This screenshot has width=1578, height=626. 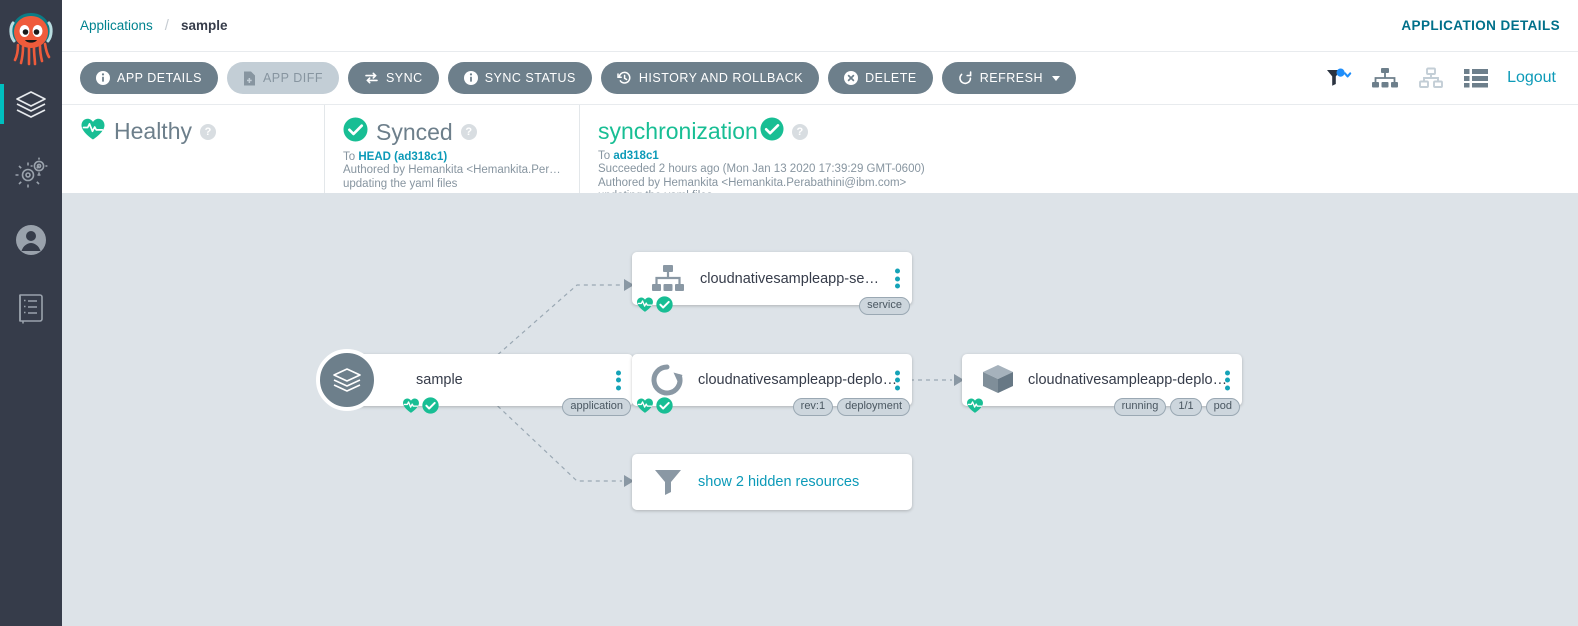 What do you see at coordinates (1140, 406) in the screenshot?
I see `resource-state-tag: running` at bounding box center [1140, 406].